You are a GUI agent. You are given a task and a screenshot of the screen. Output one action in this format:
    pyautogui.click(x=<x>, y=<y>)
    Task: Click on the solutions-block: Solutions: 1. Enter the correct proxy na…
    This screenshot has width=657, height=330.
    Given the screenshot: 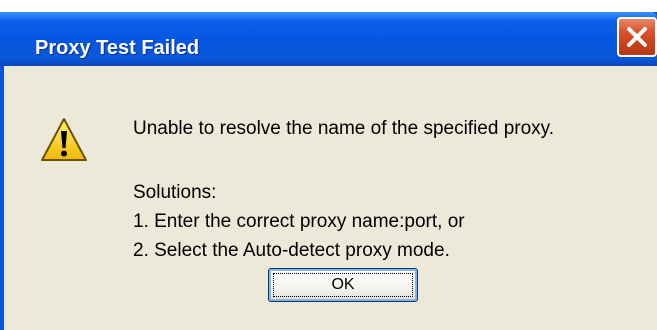 What is the action you would take?
    pyautogui.click(x=299, y=221)
    